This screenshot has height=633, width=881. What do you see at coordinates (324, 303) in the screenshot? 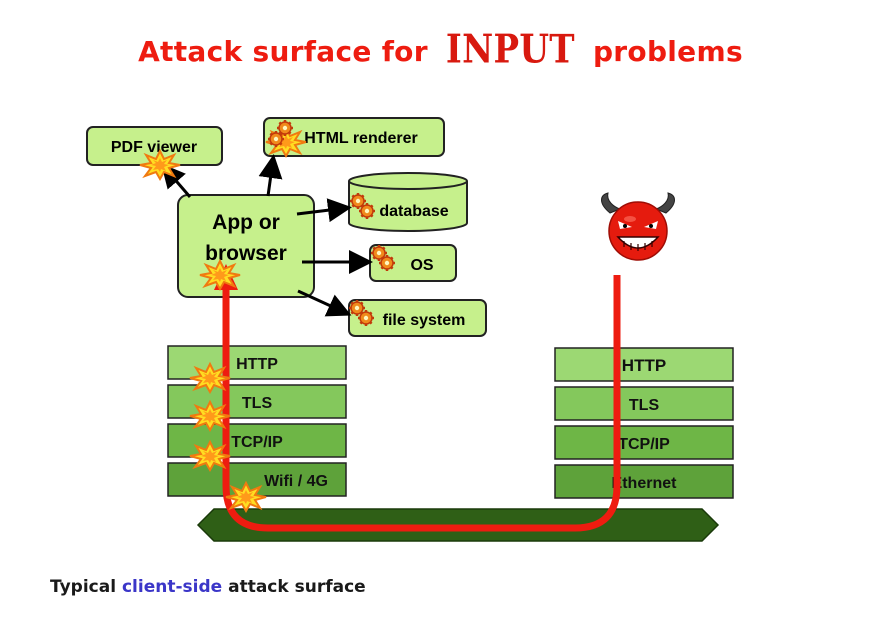
I see `arrow-to-file-system` at bounding box center [324, 303].